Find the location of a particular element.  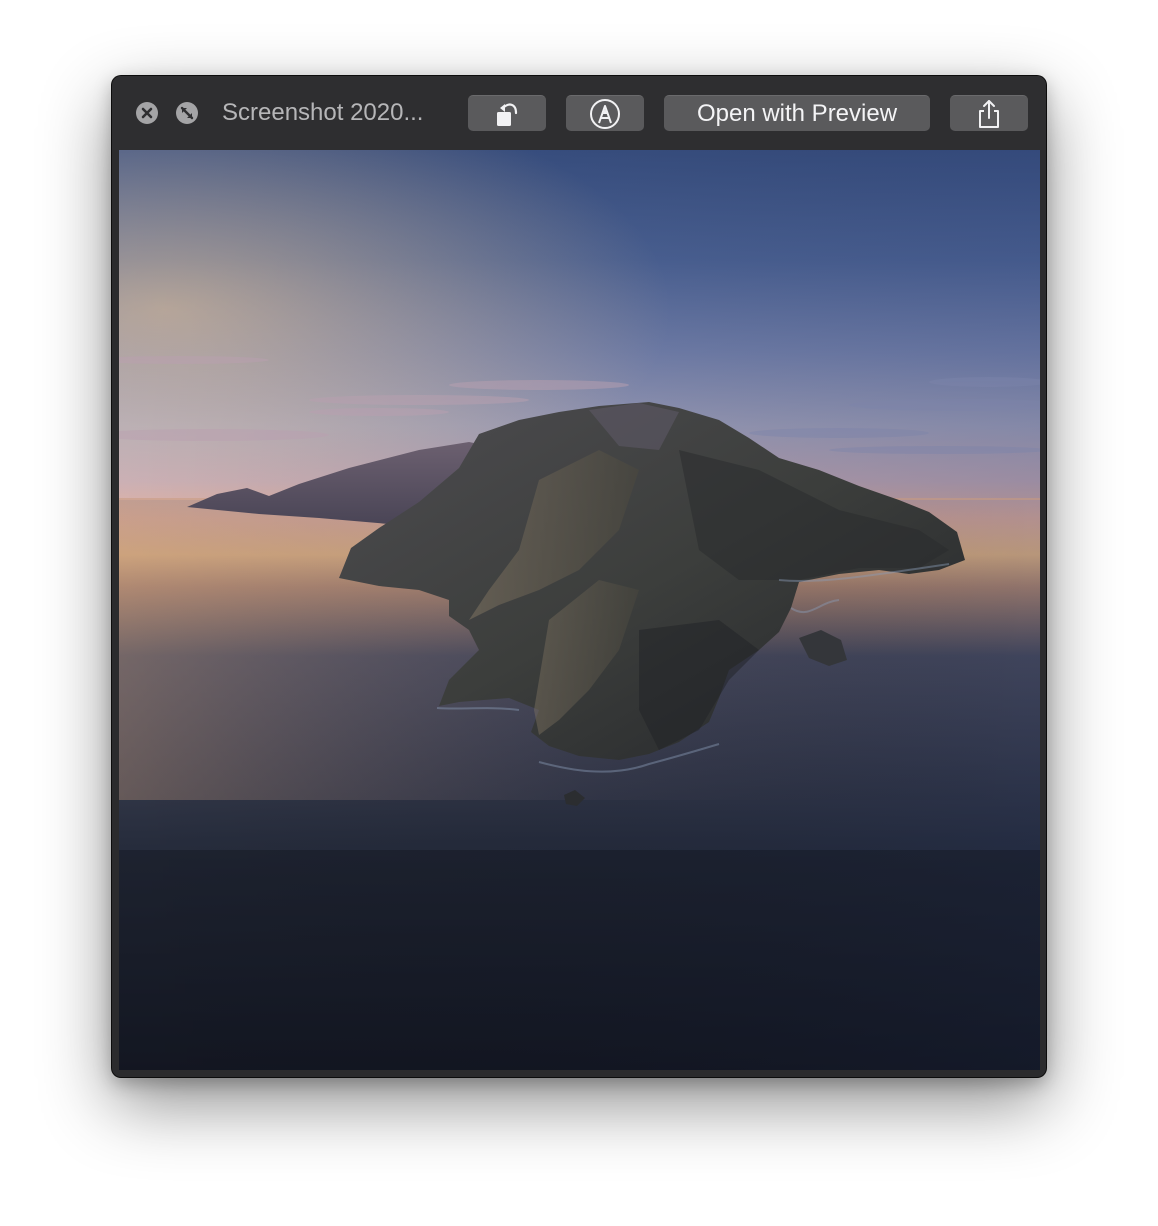

rotate-left-icon is located at coordinates (507, 114).